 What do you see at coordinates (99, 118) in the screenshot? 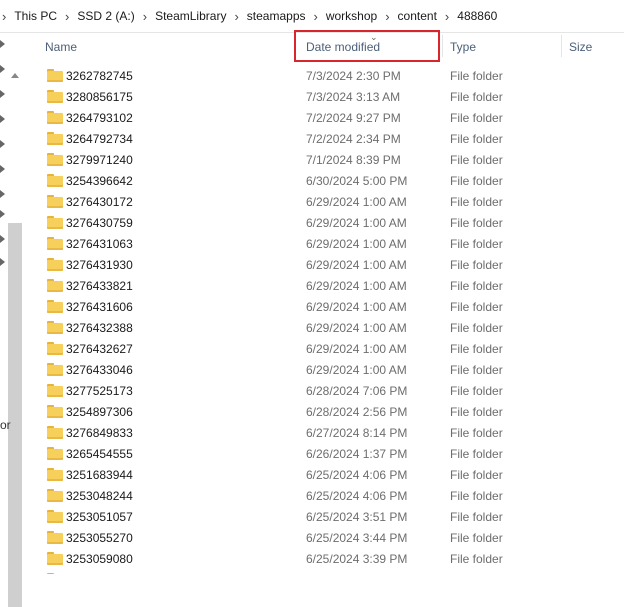
I see `file-name: 3264793102` at bounding box center [99, 118].